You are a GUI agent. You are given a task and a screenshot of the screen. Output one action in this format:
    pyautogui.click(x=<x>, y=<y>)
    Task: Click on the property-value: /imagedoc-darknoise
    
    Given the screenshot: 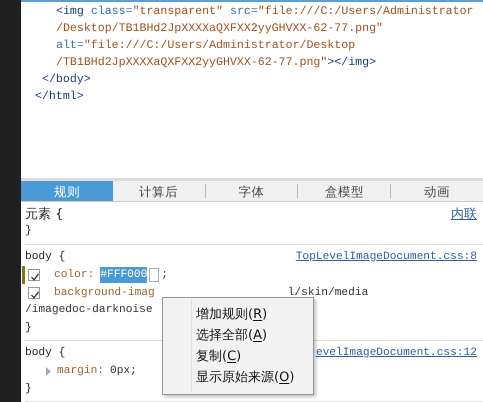 What is the action you would take?
    pyautogui.click(x=89, y=310)
    